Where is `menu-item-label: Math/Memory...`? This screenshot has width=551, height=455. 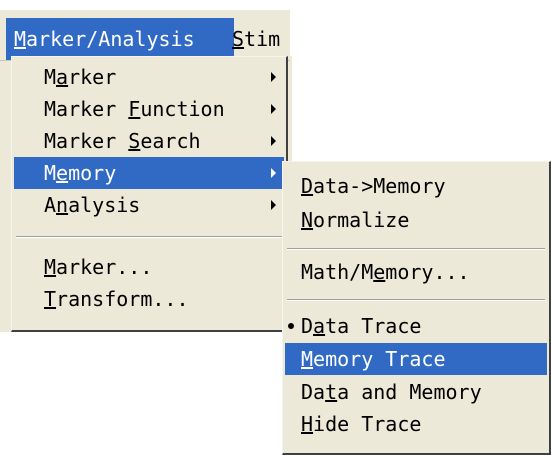 menu-item-label: Math/Memory... is located at coordinates (385, 272).